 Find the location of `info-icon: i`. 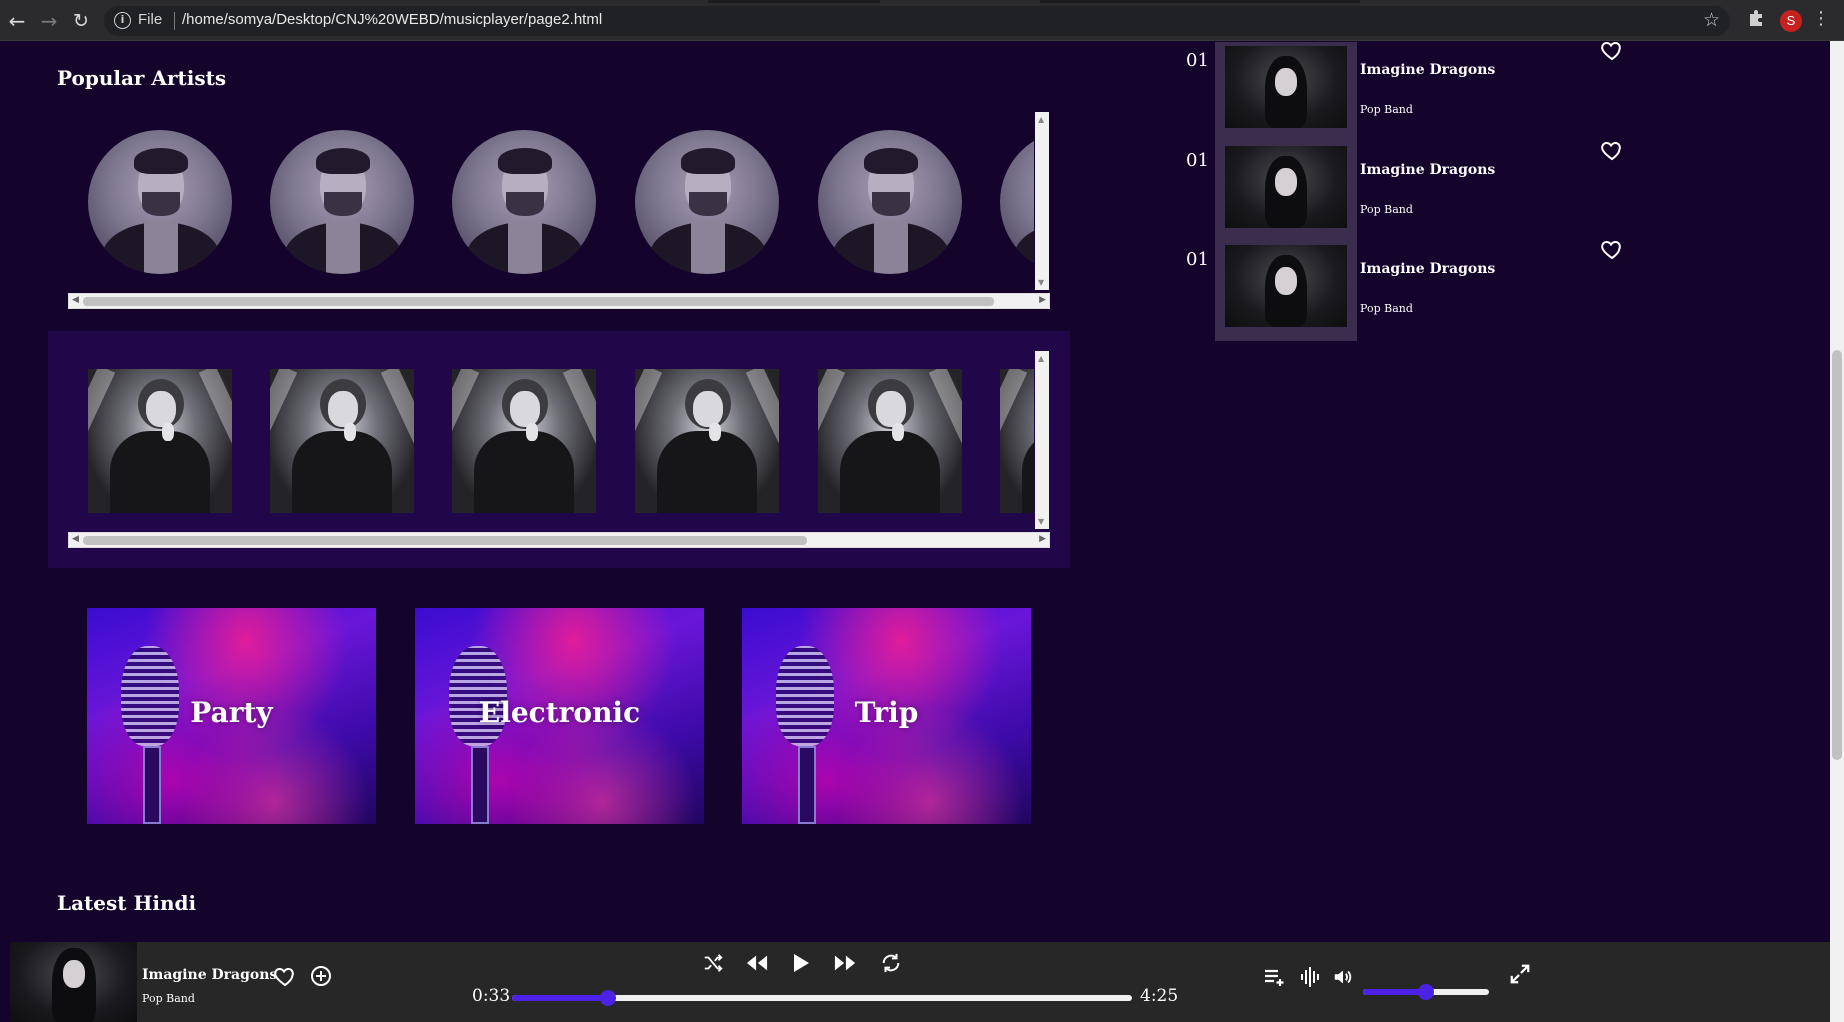

info-icon: i is located at coordinates (122, 20).